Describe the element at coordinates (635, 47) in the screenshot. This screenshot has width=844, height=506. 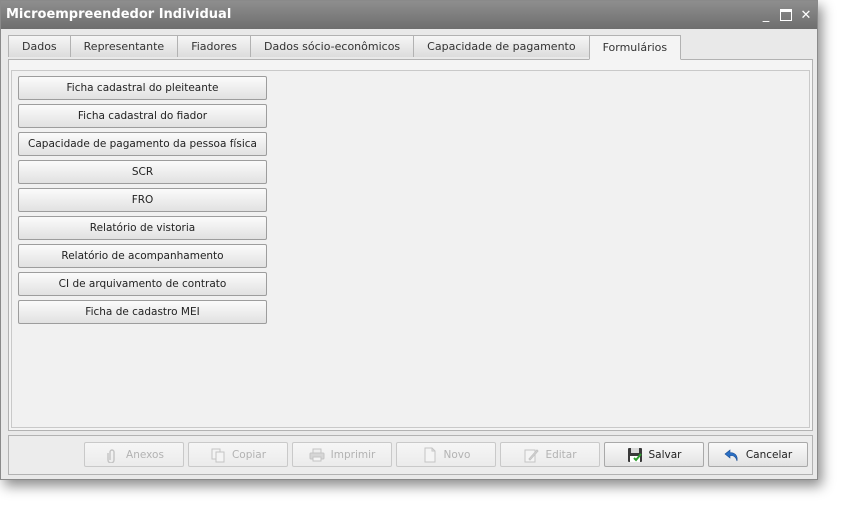
I see `tab-formularios: Formulários` at that location.